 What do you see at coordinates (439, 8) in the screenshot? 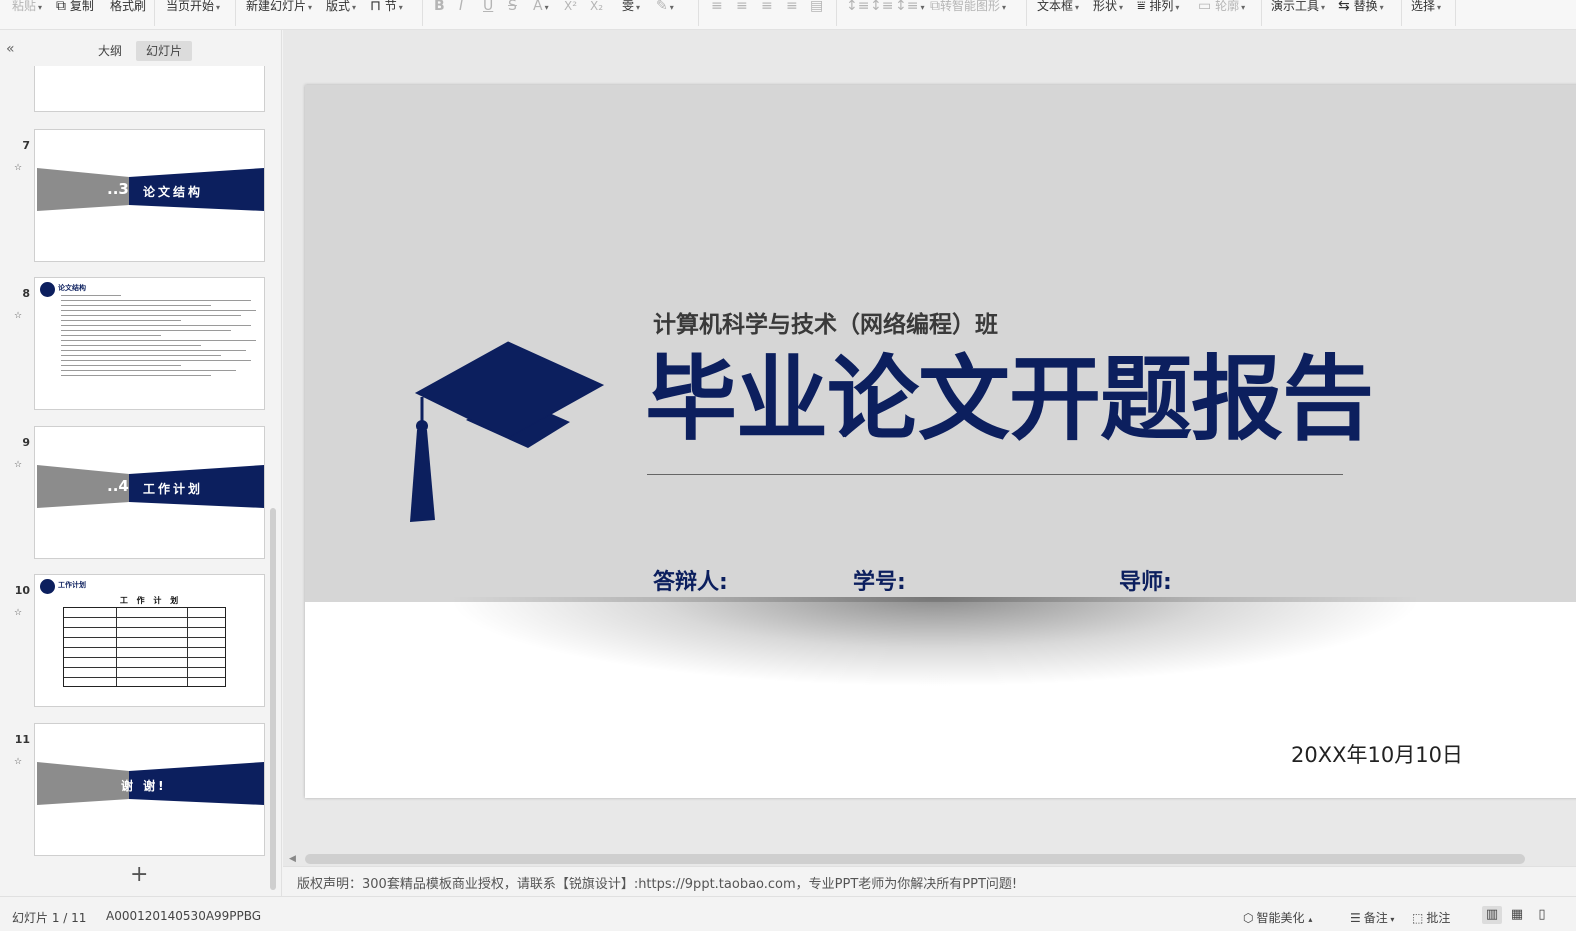
I see `bold-button: B` at bounding box center [439, 8].